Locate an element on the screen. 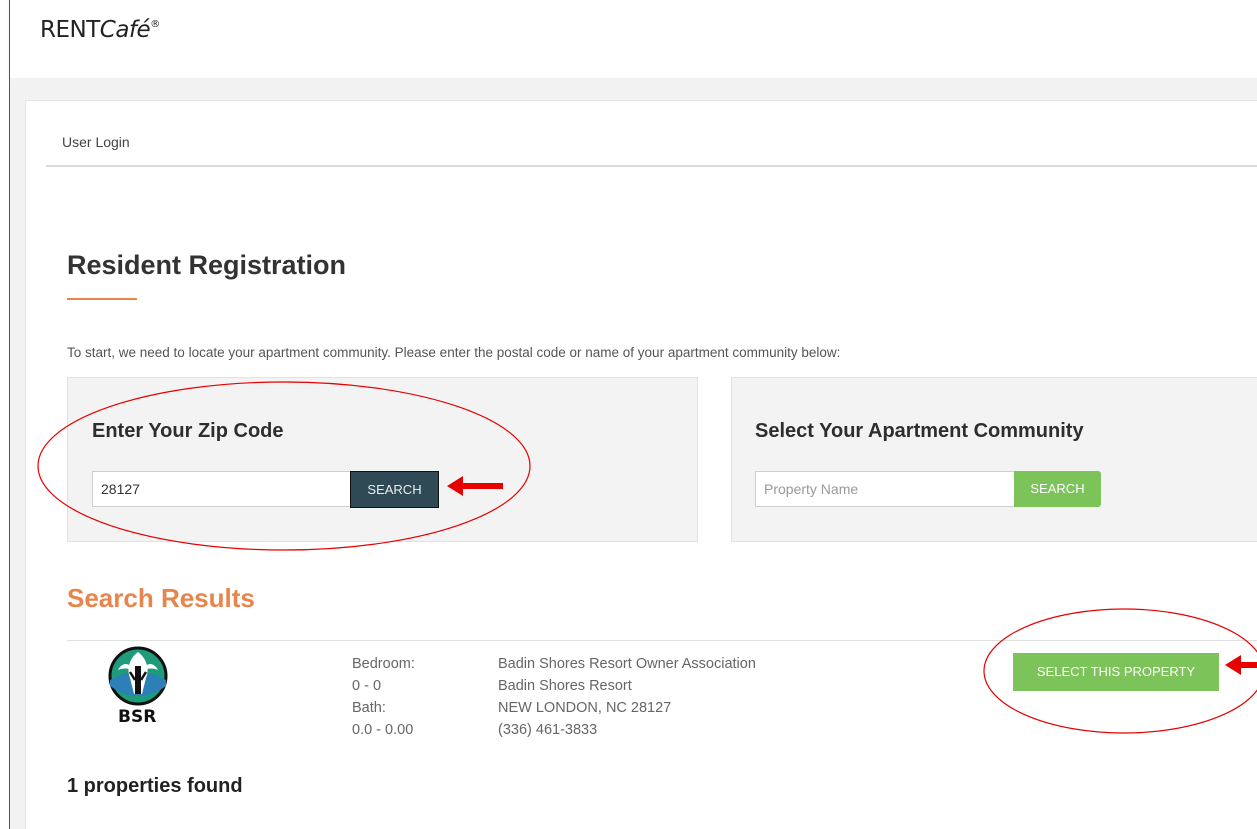 The width and height of the screenshot is (1257, 829). bedroom-value: 0 - 0 is located at coordinates (367, 686).